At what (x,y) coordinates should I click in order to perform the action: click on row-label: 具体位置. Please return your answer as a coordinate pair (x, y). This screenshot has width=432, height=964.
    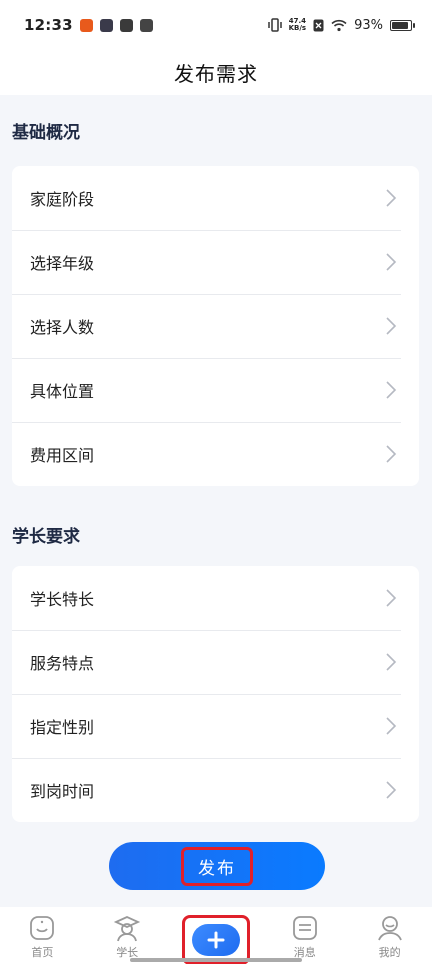
    Looking at the image, I should click on (62, 391).